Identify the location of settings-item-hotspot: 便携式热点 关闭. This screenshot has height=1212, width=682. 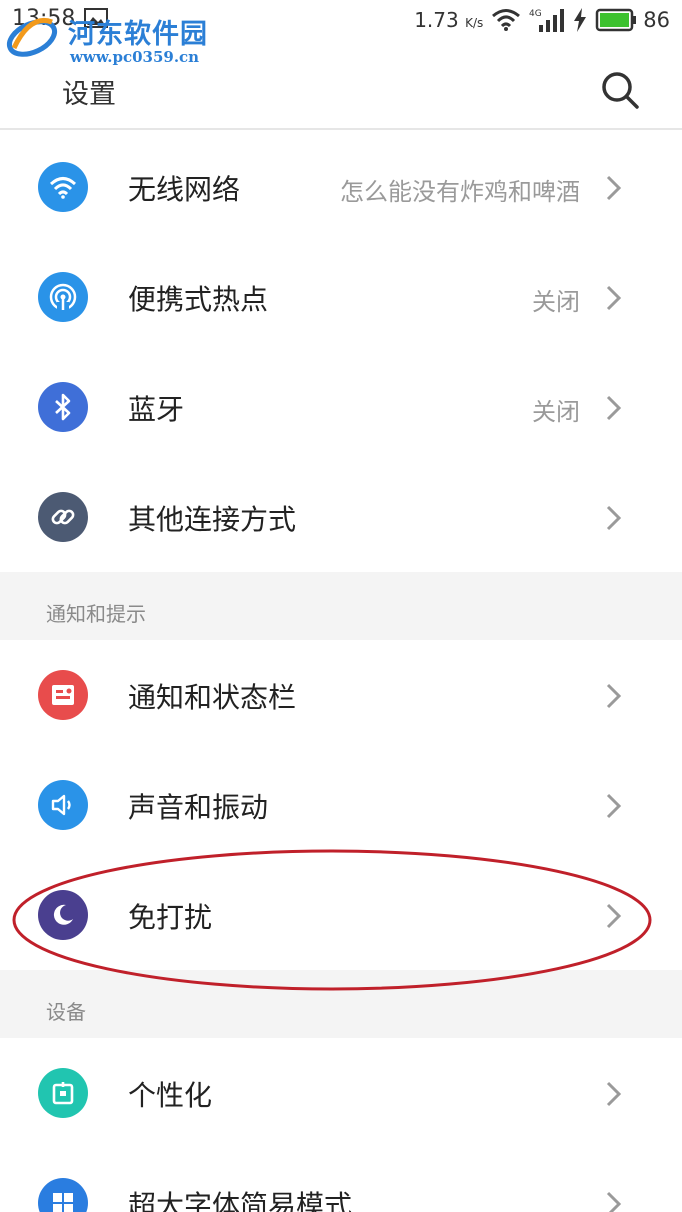
(341, 297).